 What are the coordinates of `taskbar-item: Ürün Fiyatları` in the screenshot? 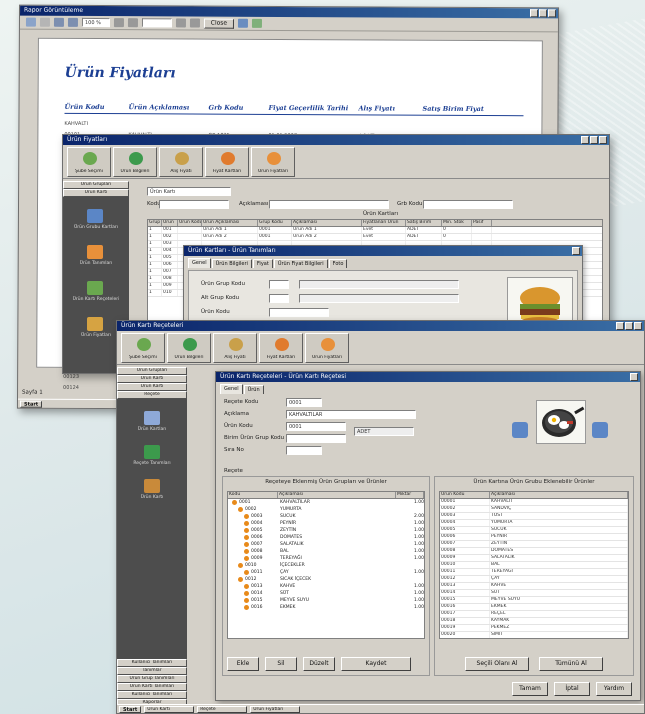 It's located at (275, 709).